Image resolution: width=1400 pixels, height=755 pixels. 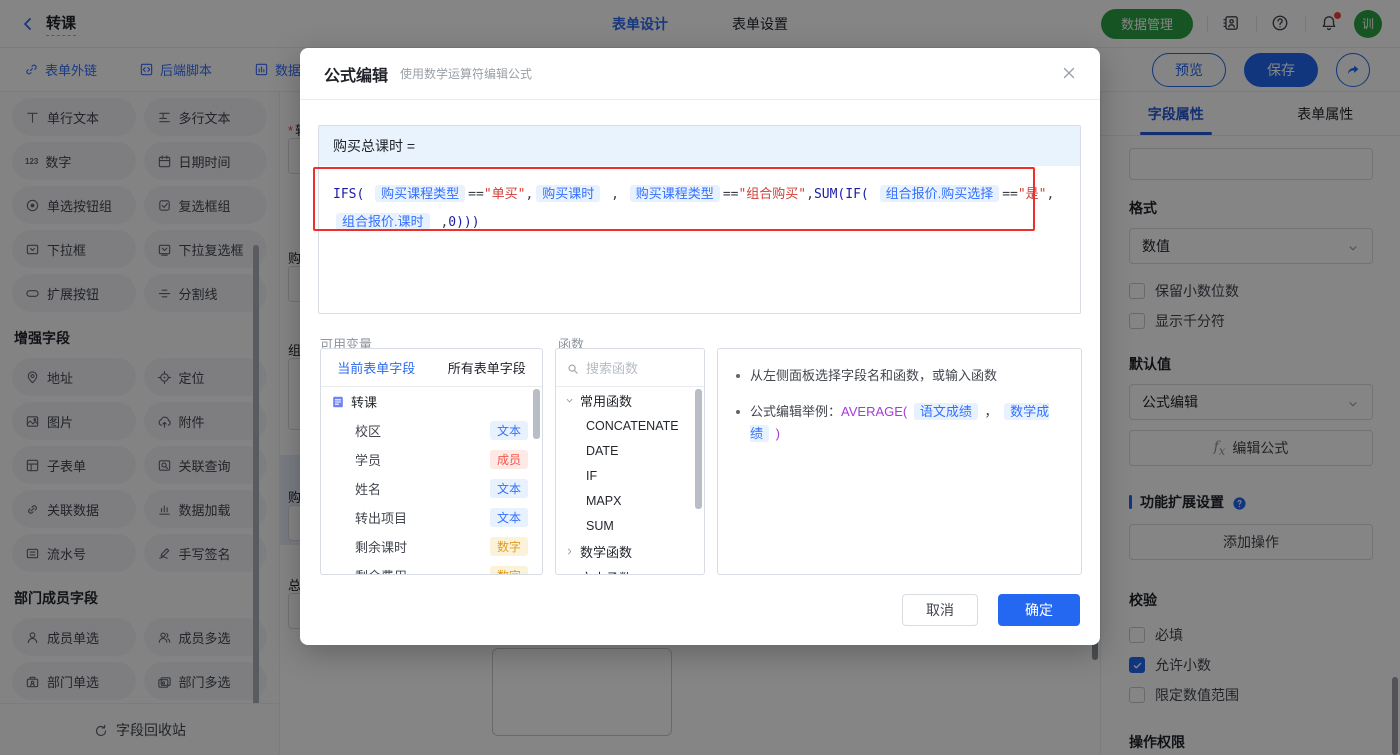 What do you see at coordinates (630, 525) in the screenshot?
I see `function-item: SUM` at bounding box center [630, 525].